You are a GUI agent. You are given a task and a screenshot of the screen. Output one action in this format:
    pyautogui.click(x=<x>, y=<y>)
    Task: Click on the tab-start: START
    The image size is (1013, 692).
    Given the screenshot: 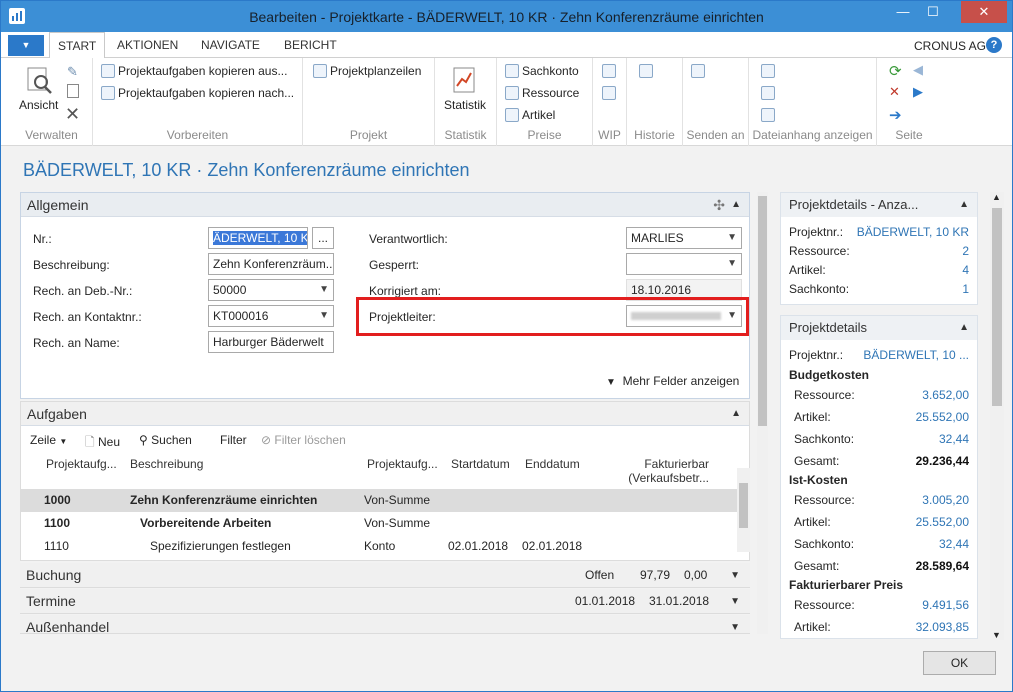 What is the action you would take?
    pyautogui.click(x=77, y=45)
    